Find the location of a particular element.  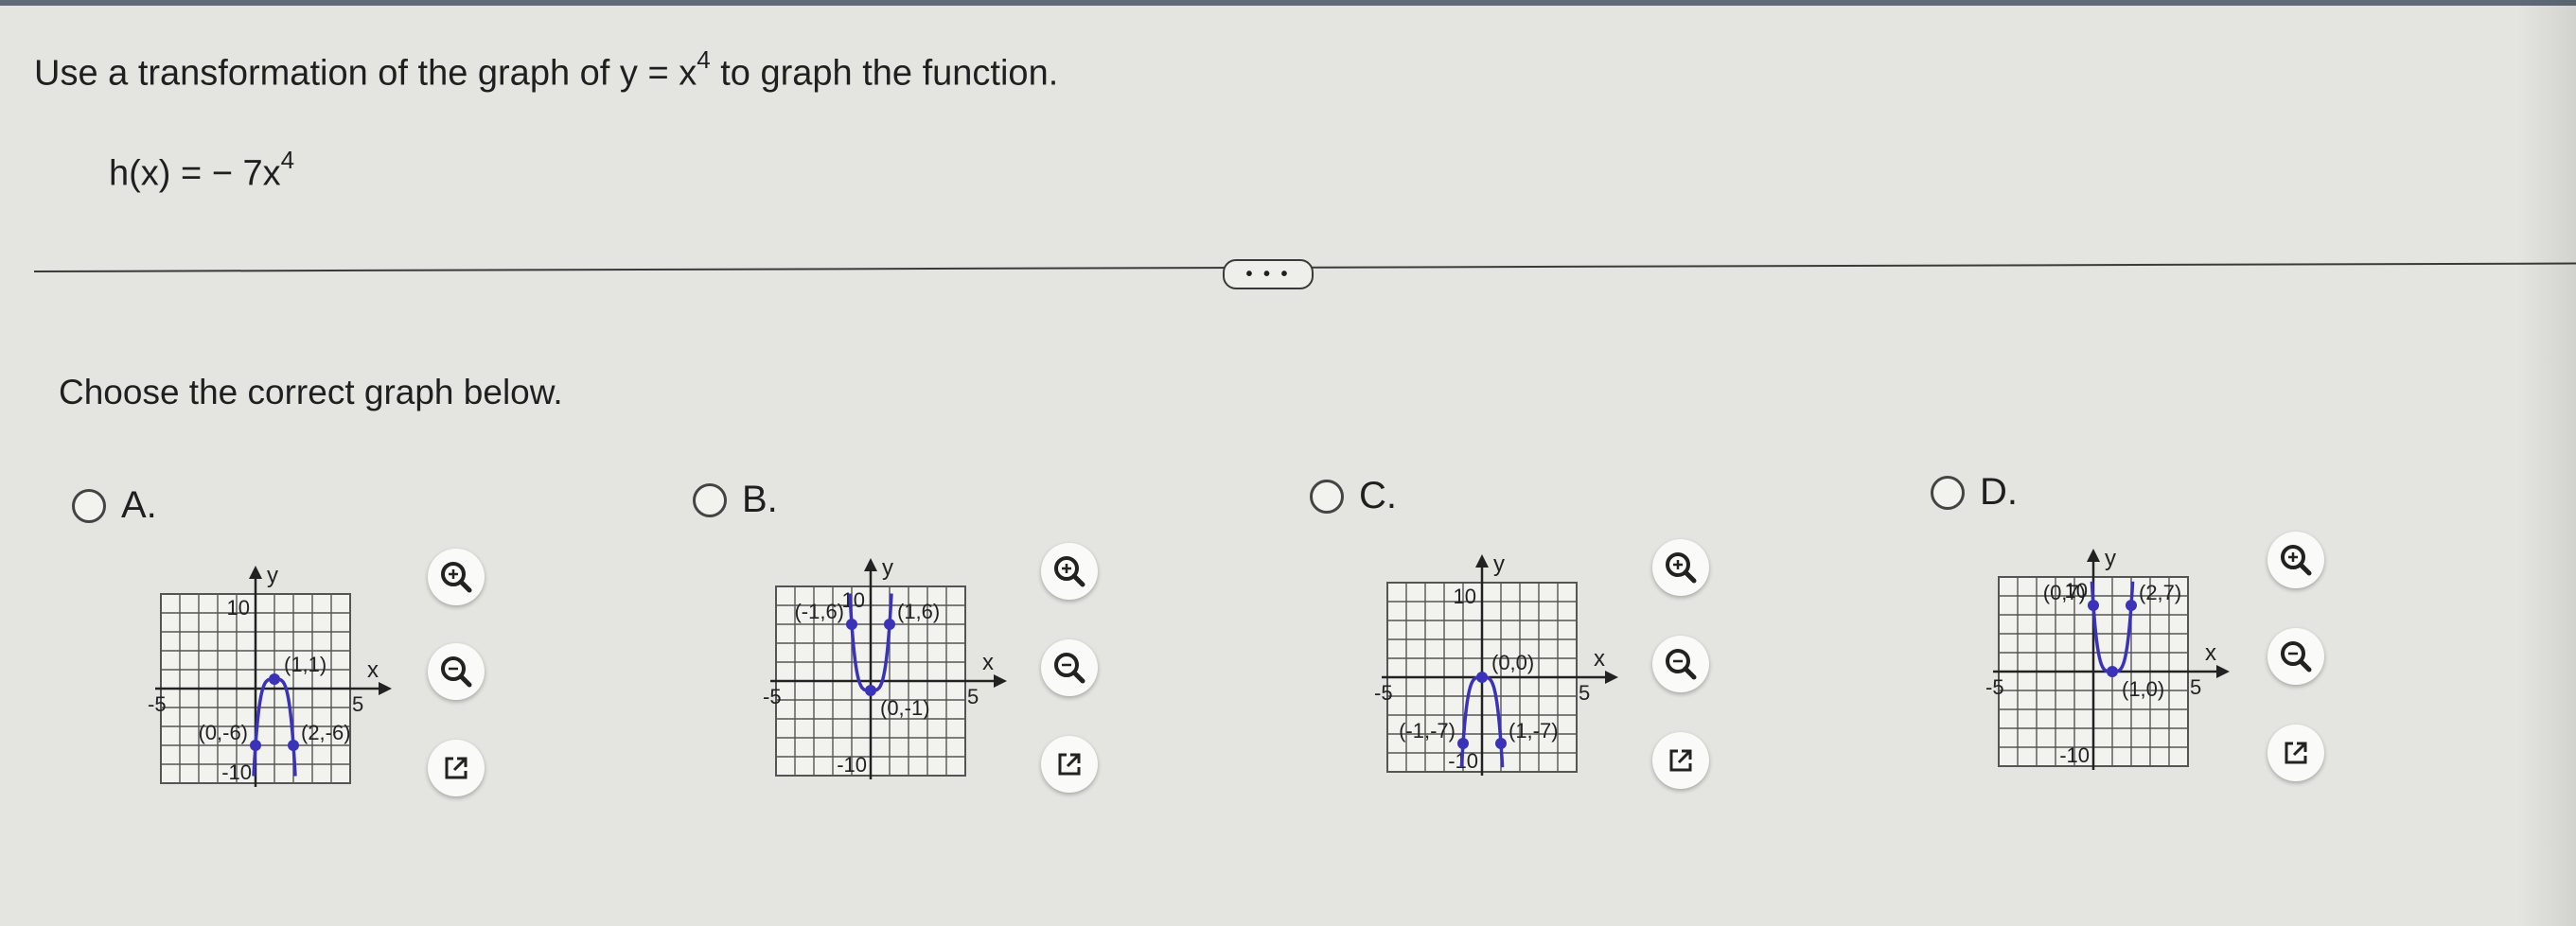

option-d-graph: yx10-10-5 5(0,7) (2,7)(1,0) is located at coordinates (2107, 658).